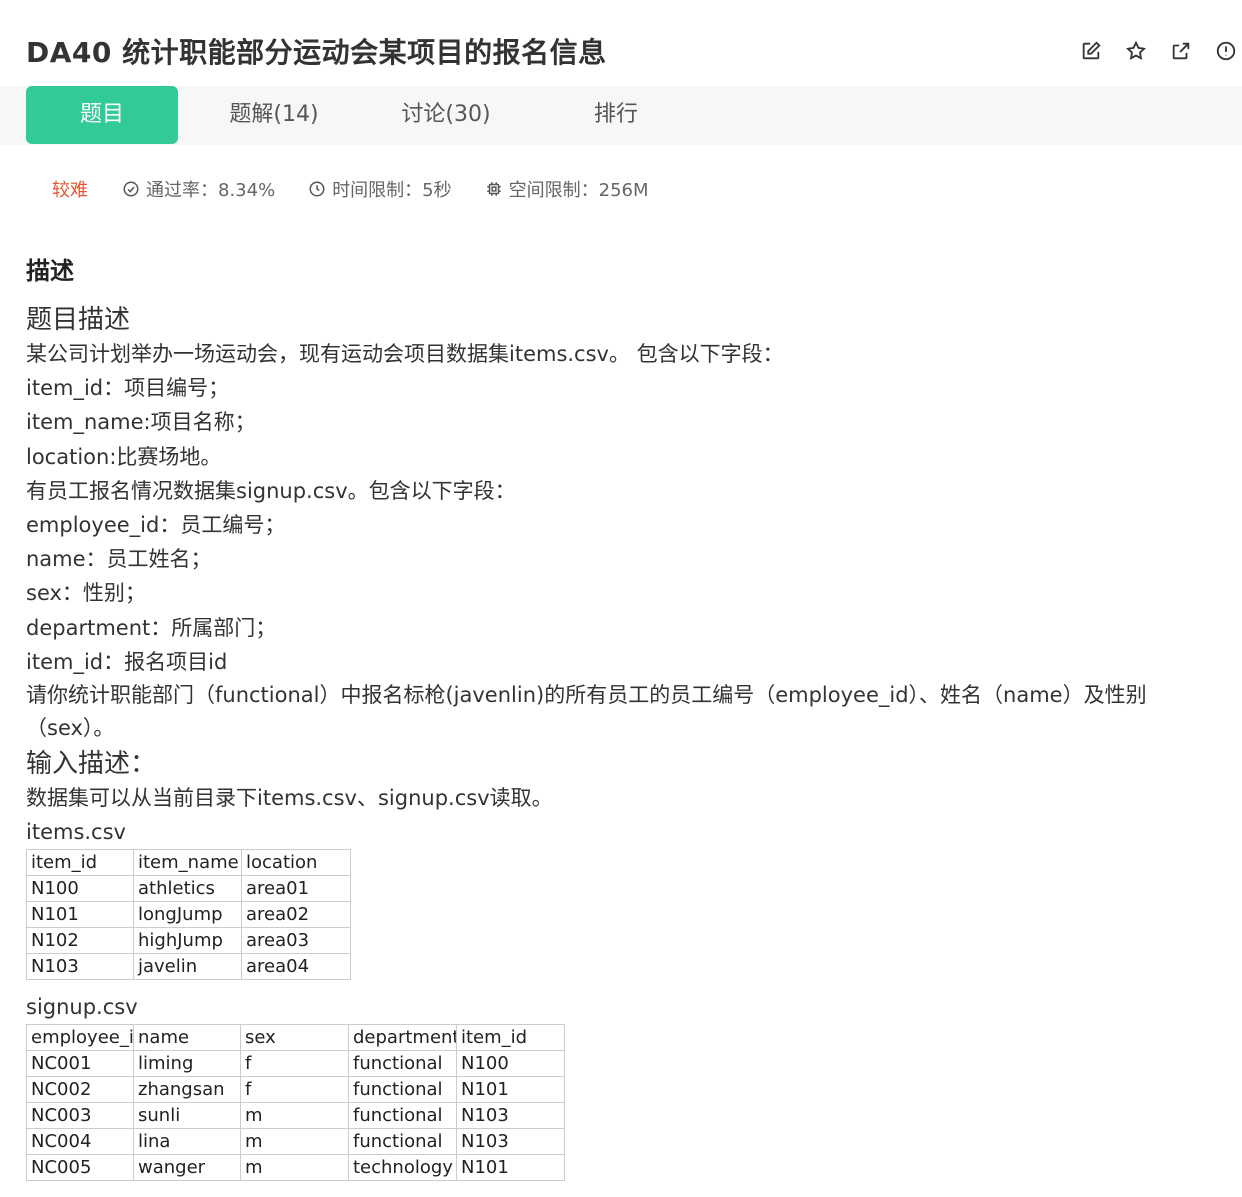  I want to click on table-cell: athletics, so click(187, 889).